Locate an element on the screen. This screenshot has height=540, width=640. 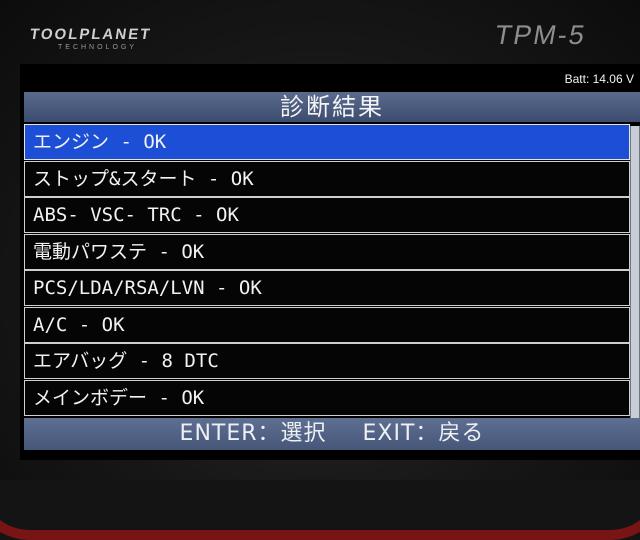
brand-subtitle: TECHNOLOGY is located at coordinates (98, 47).